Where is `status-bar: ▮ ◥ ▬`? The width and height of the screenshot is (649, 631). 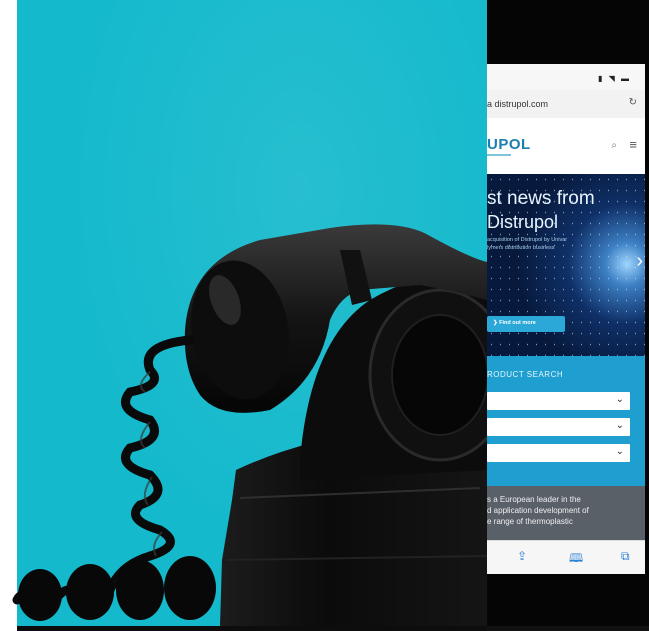
status-bar: ▮ ◥ ▬ is located at coordinates (566, 77).